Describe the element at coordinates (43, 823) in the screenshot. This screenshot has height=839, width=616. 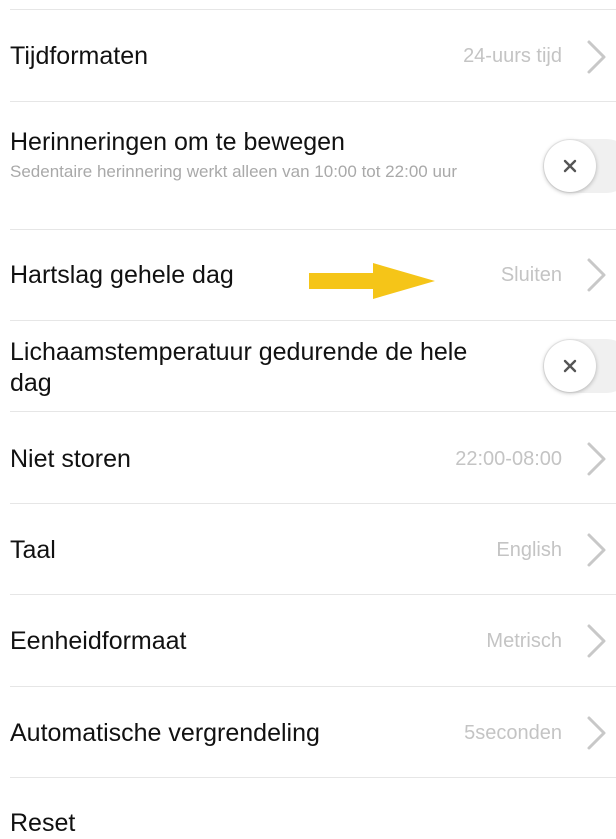
I see `reset-label: Reset` at that location.